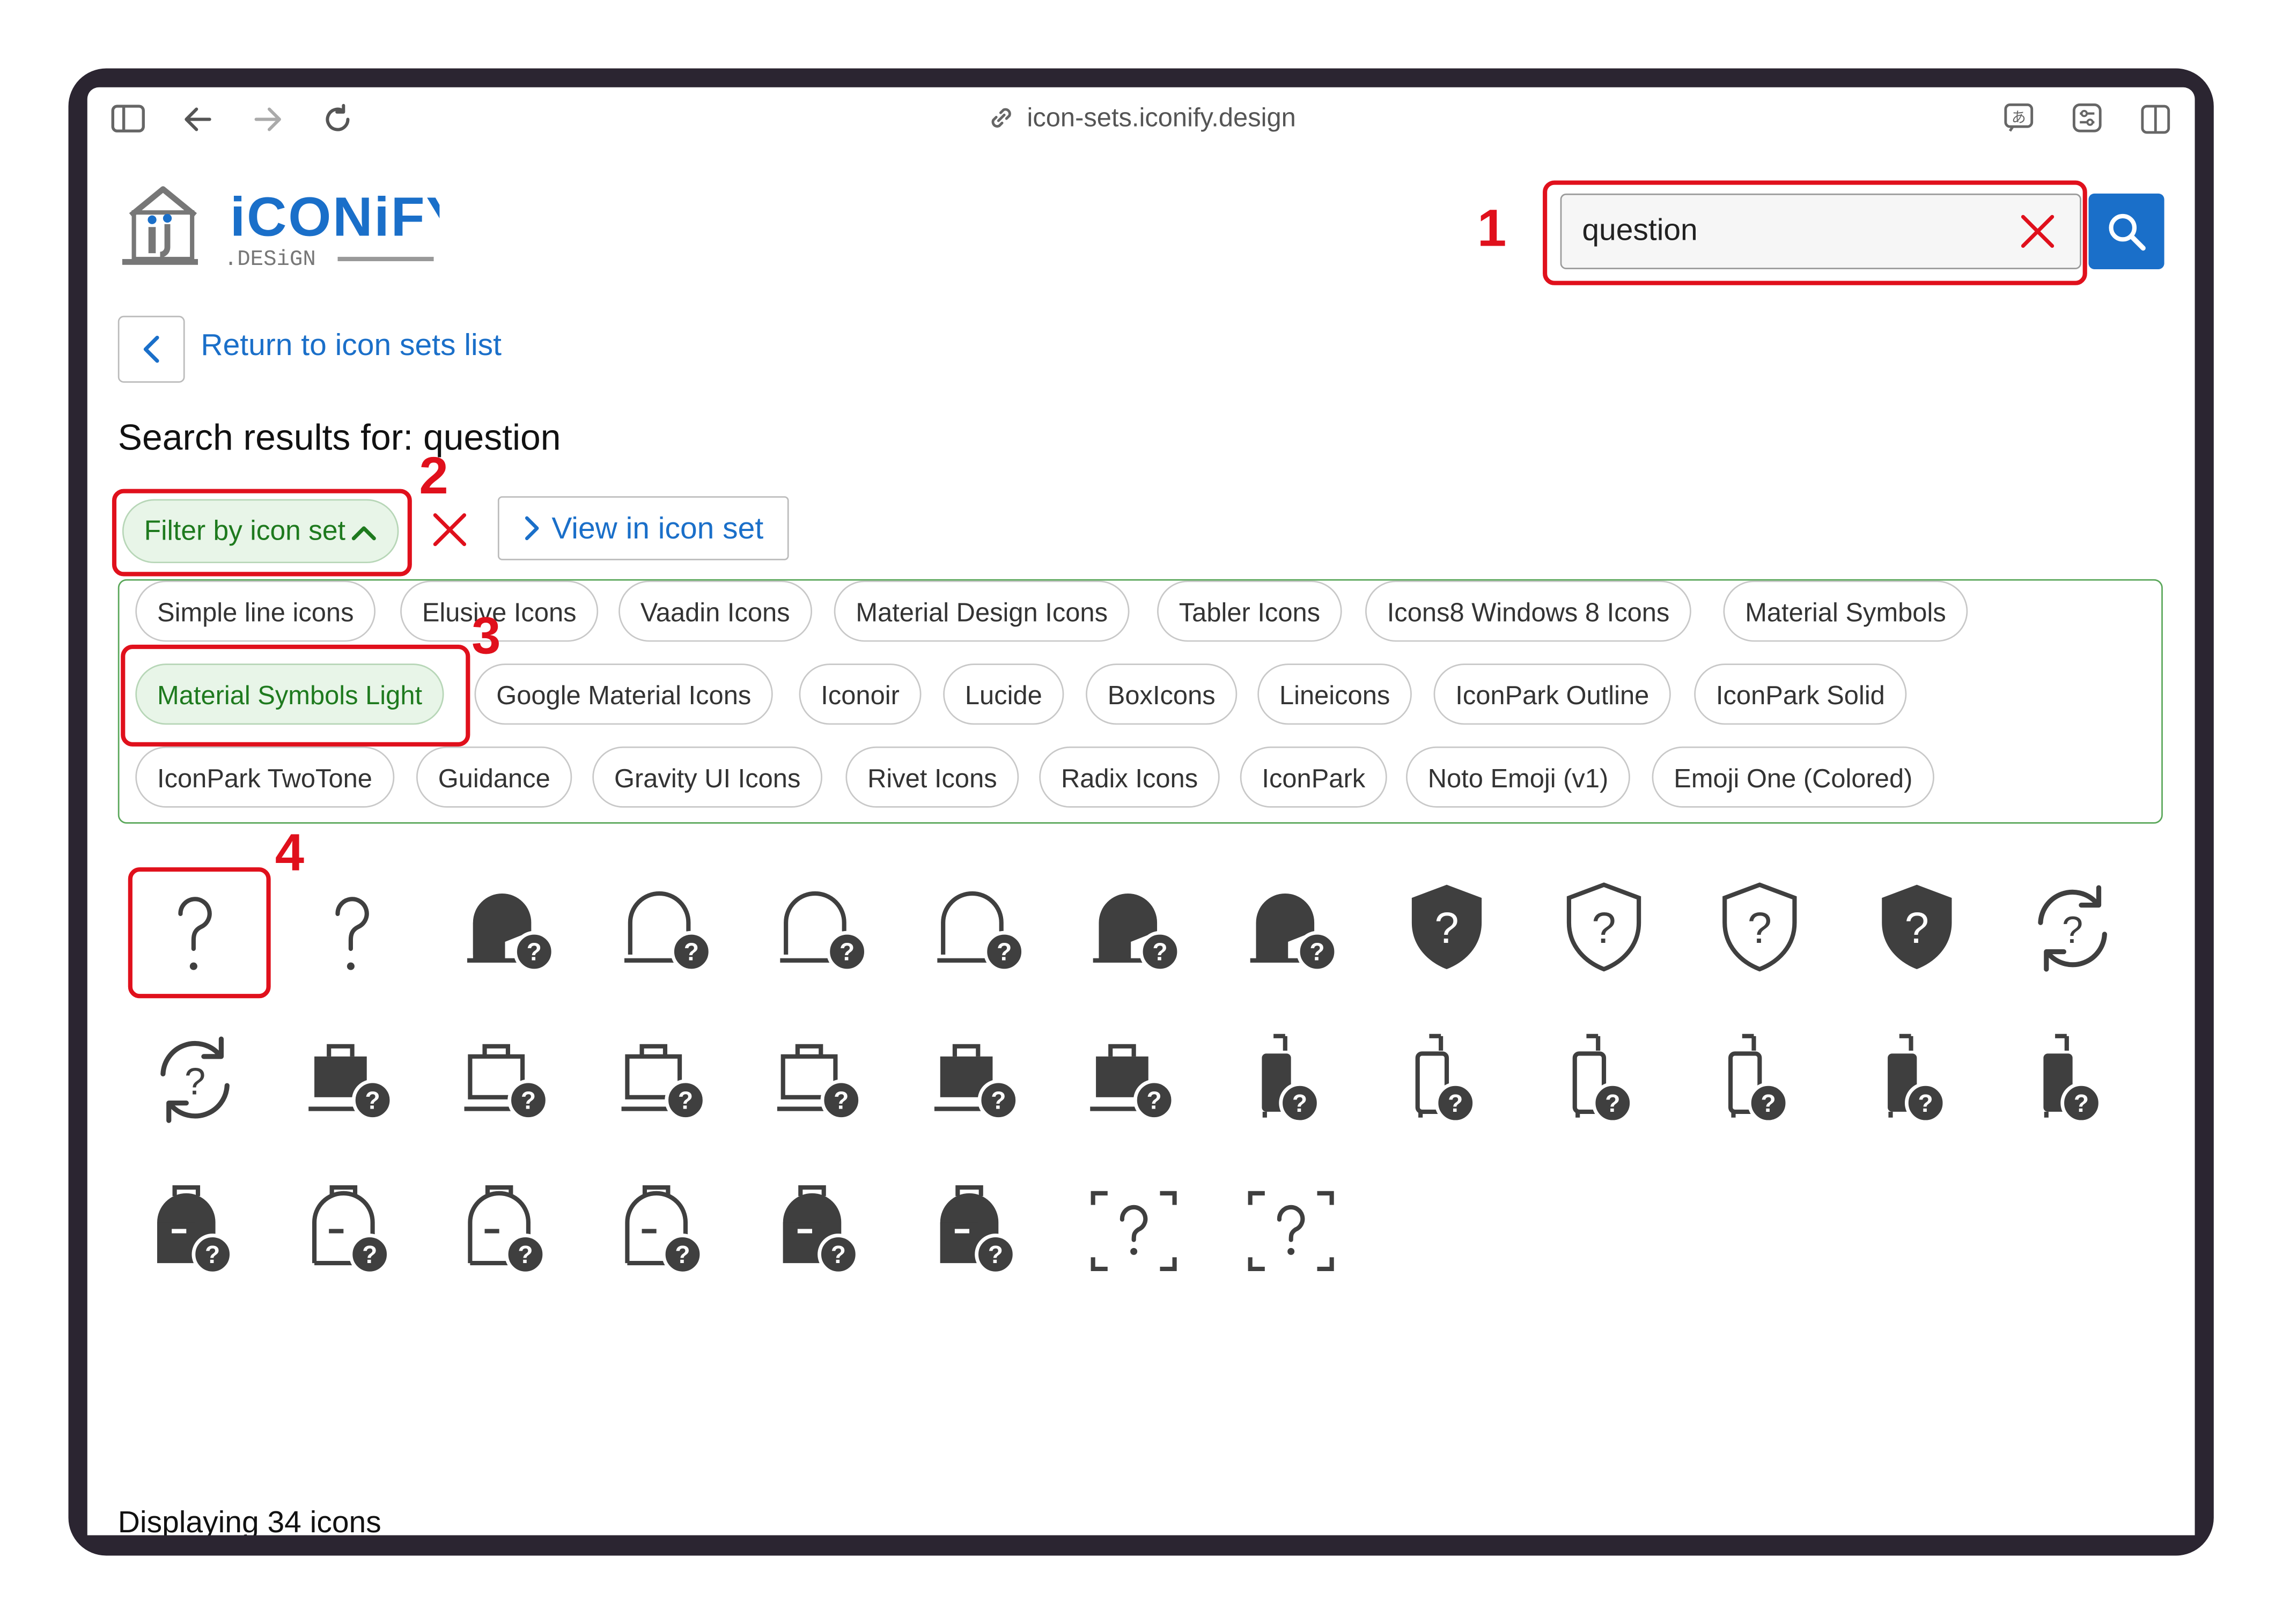  I want to click on browser-toolbar: icon-sets.iconify.design あ, so click(1141, 119).